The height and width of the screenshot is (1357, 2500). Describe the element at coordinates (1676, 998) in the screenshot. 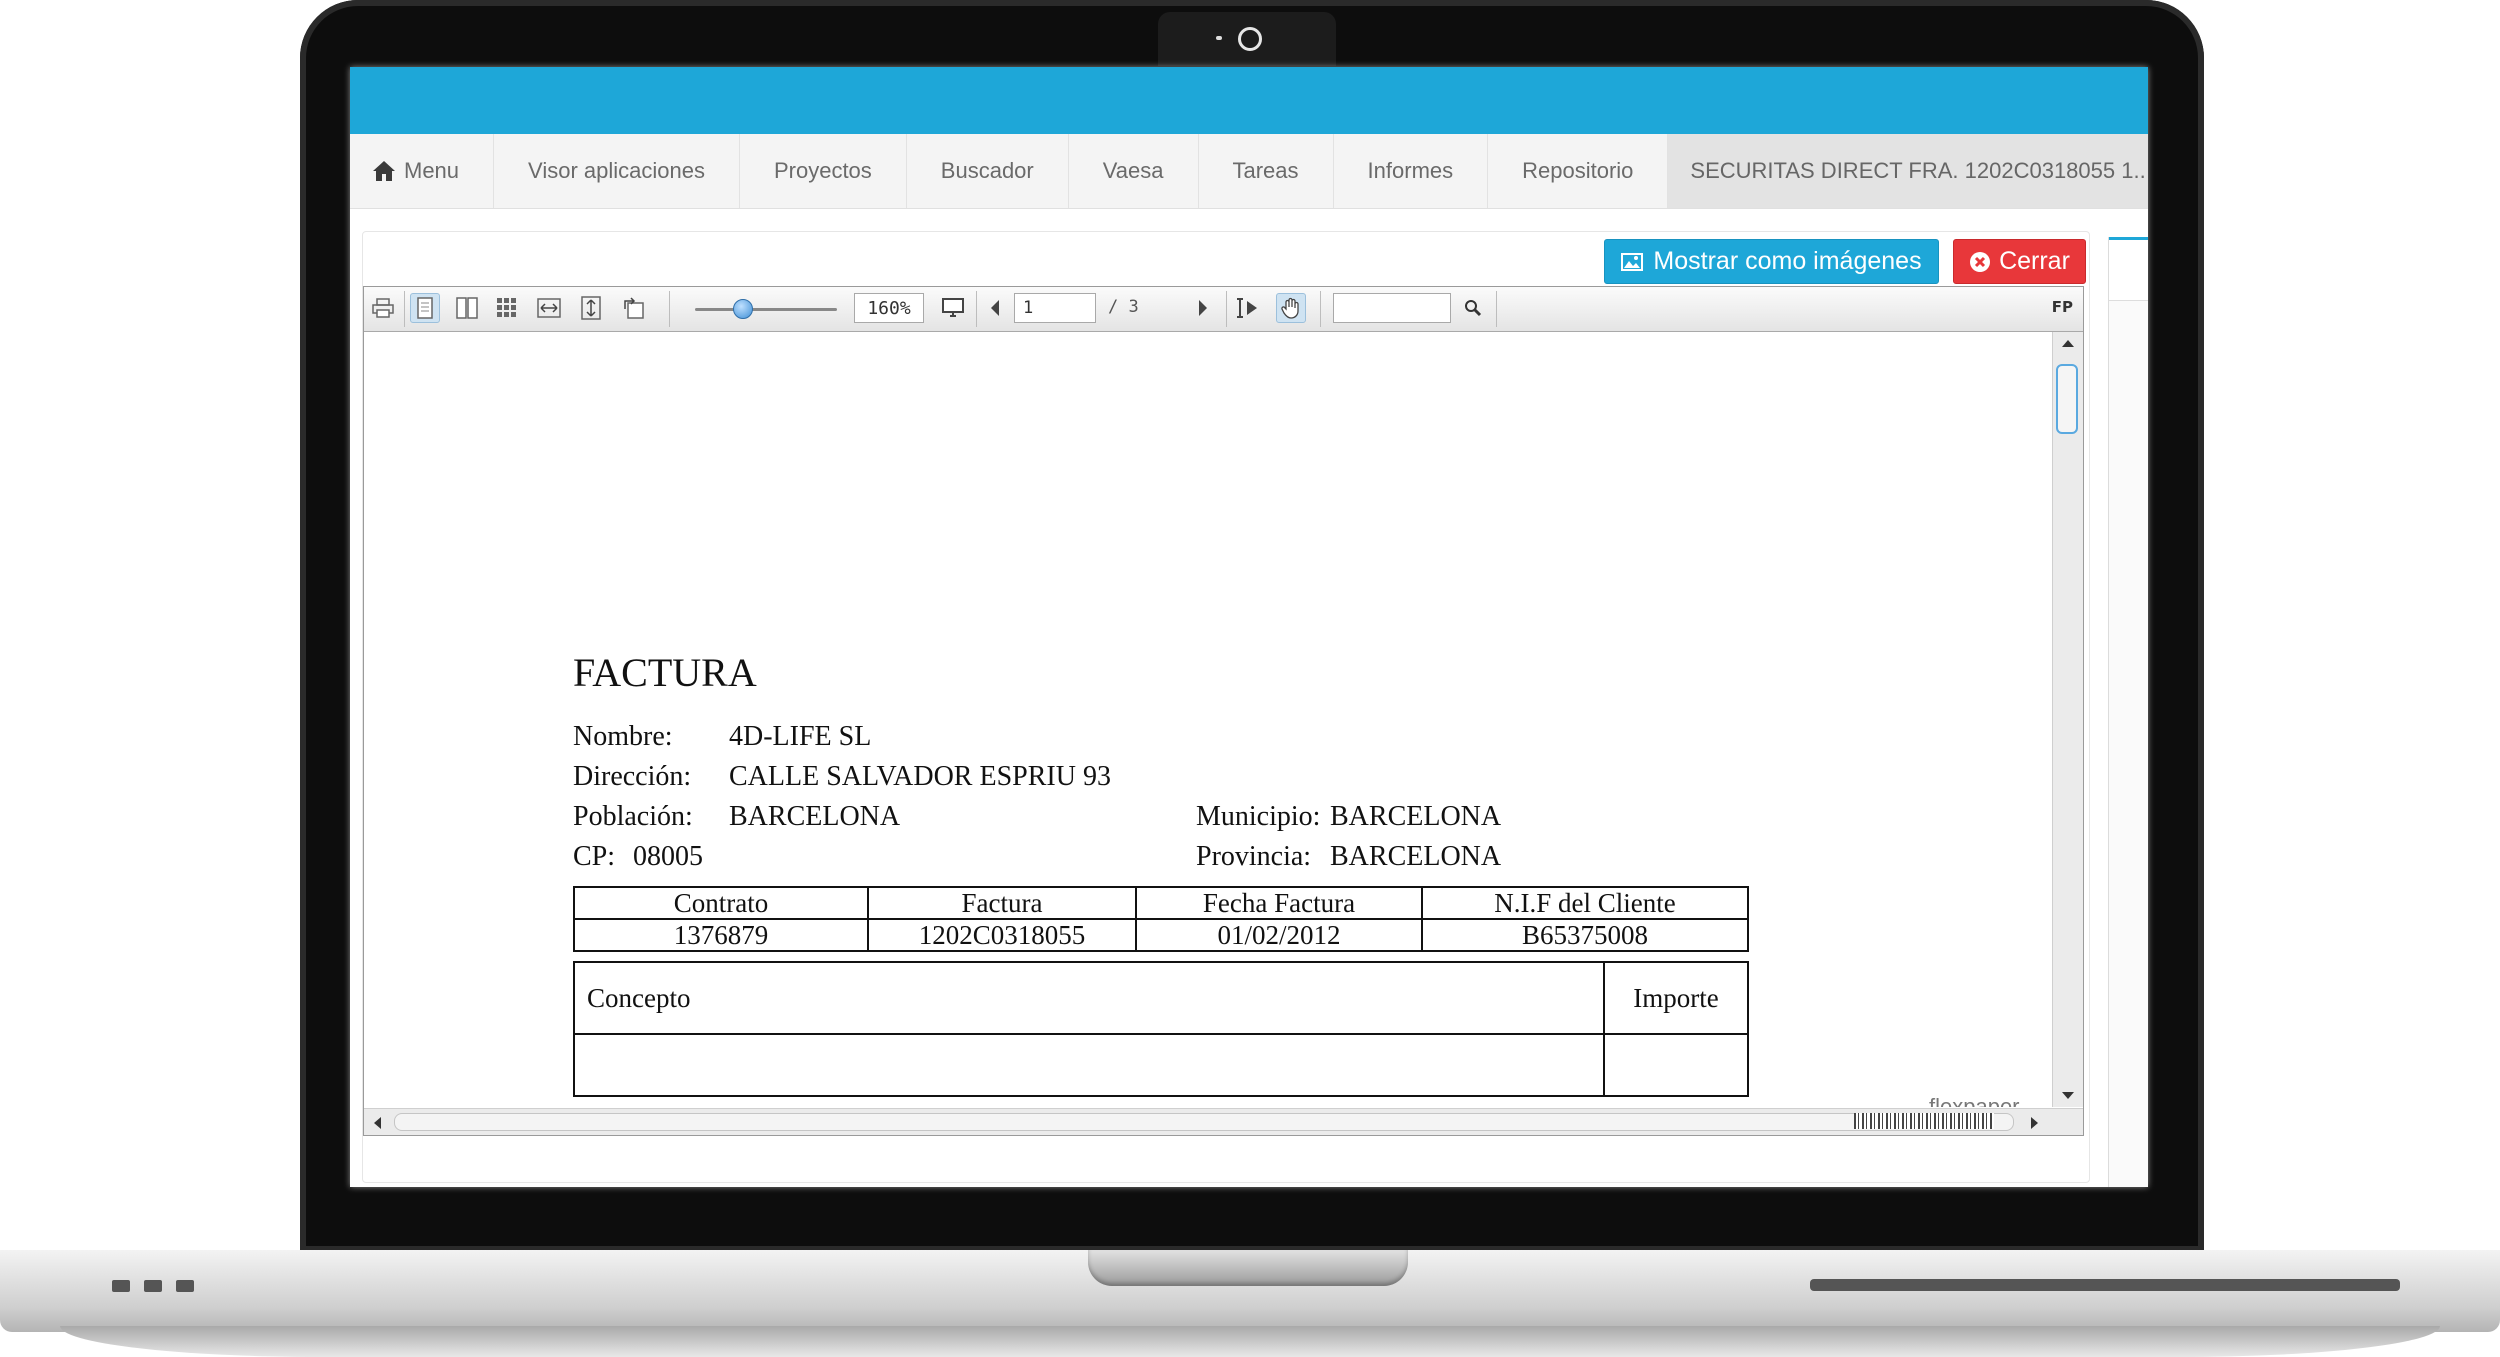

I see `table-header-cell: Importe` at that location.